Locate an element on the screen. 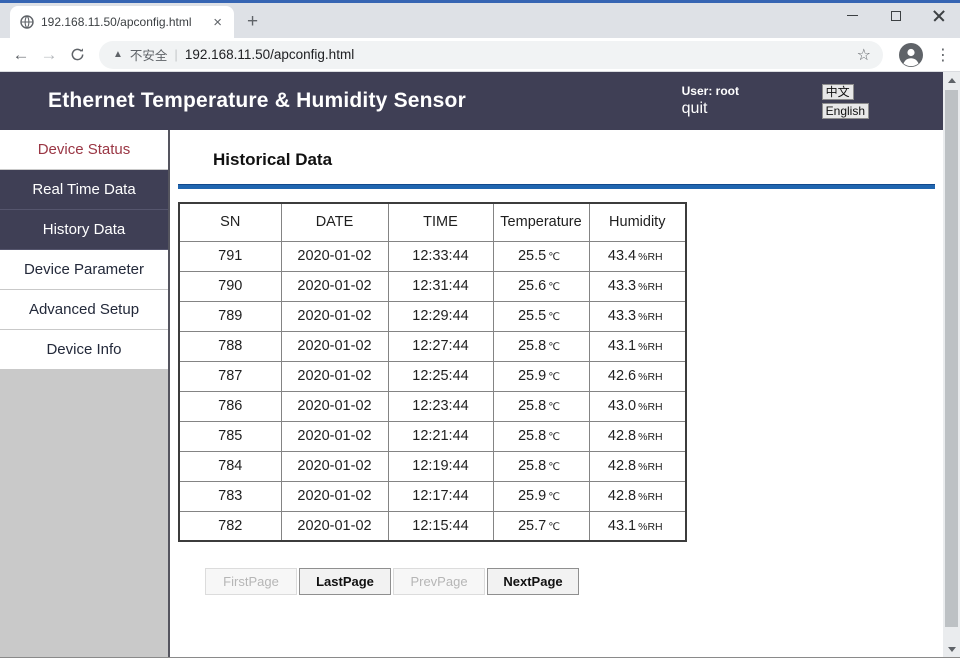 The height and width of the screenshot is (658, 960). cell-time: 12:21:44 is located at coordinates (440, 436).